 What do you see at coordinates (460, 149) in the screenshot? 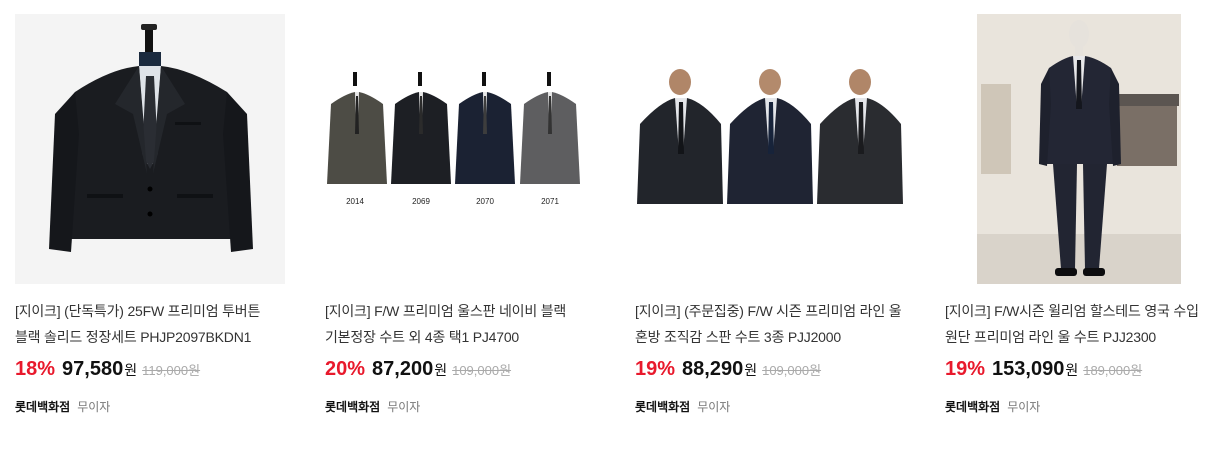
I see `product-image: 2014 2069 2070 2071` at bounding box center [460, 149].